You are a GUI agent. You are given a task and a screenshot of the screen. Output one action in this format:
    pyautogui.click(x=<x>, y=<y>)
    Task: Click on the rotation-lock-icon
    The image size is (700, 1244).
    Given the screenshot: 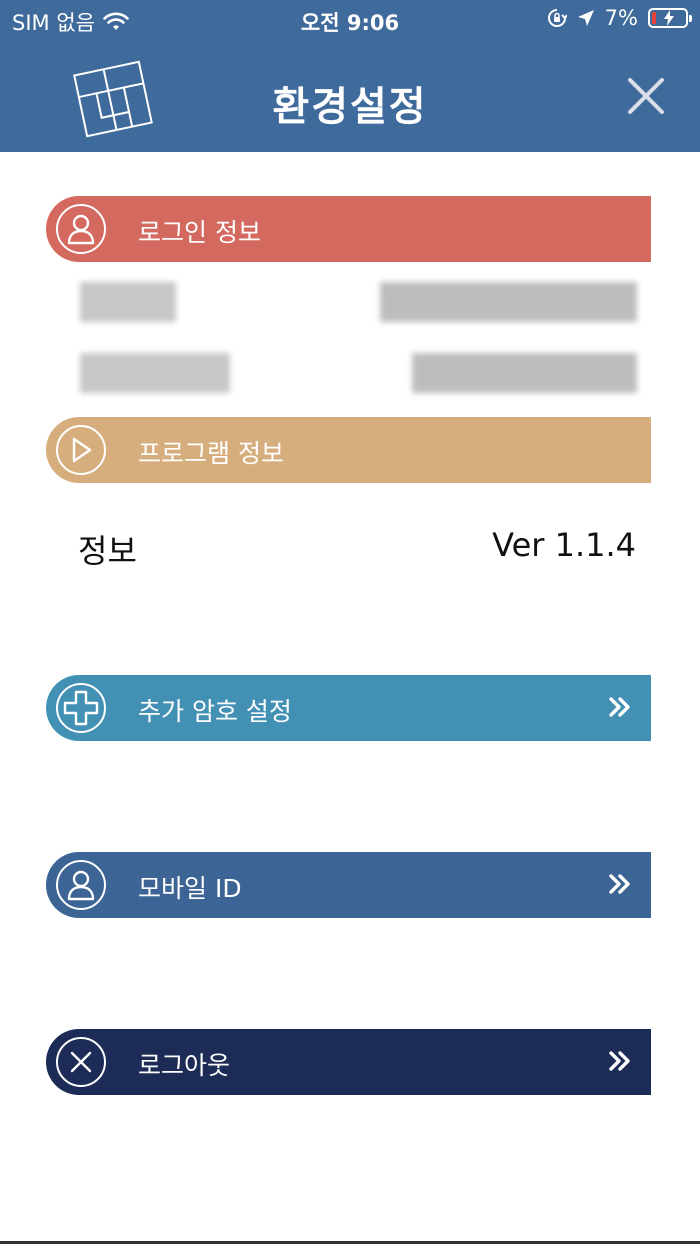 What is the action you would take?
    pyautogui.click(x=557, y=18)
    